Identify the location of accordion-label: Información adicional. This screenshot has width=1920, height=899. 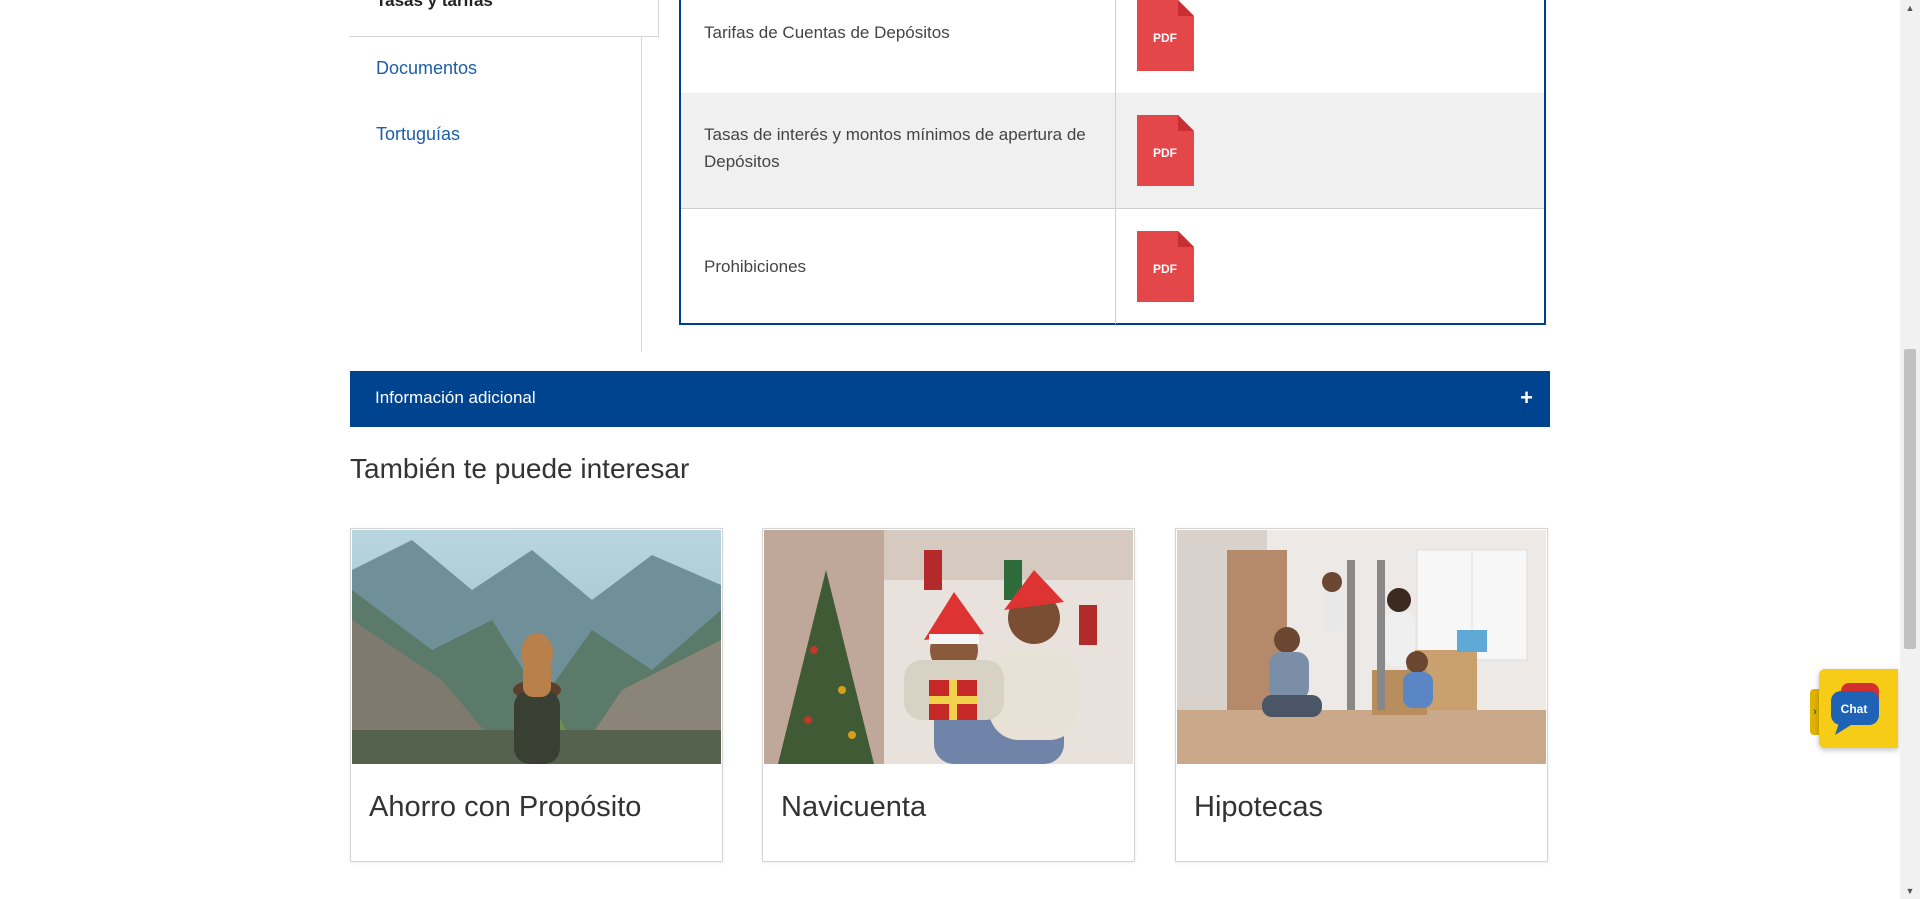
(455, 397).